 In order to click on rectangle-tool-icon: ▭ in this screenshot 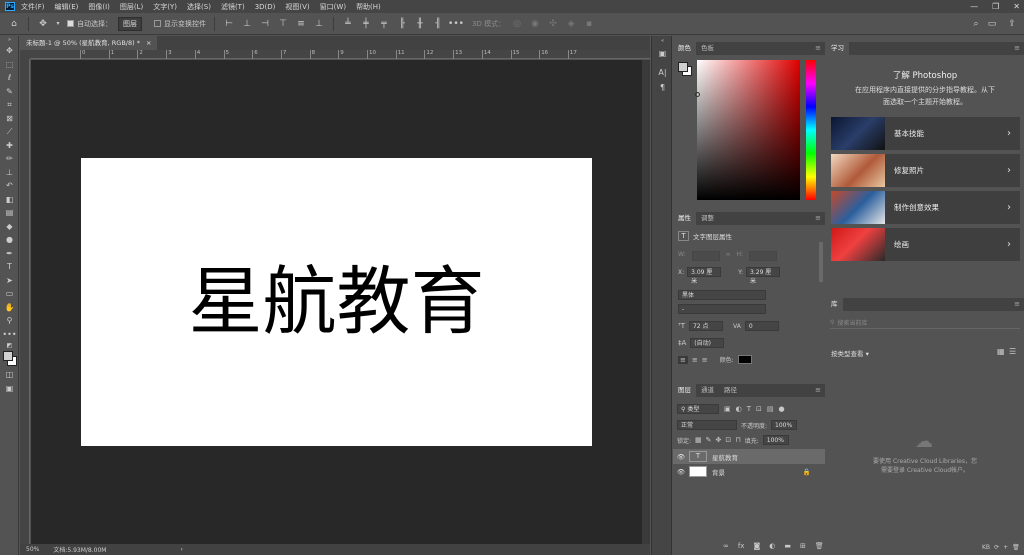, I will do `click(9, 294)`.